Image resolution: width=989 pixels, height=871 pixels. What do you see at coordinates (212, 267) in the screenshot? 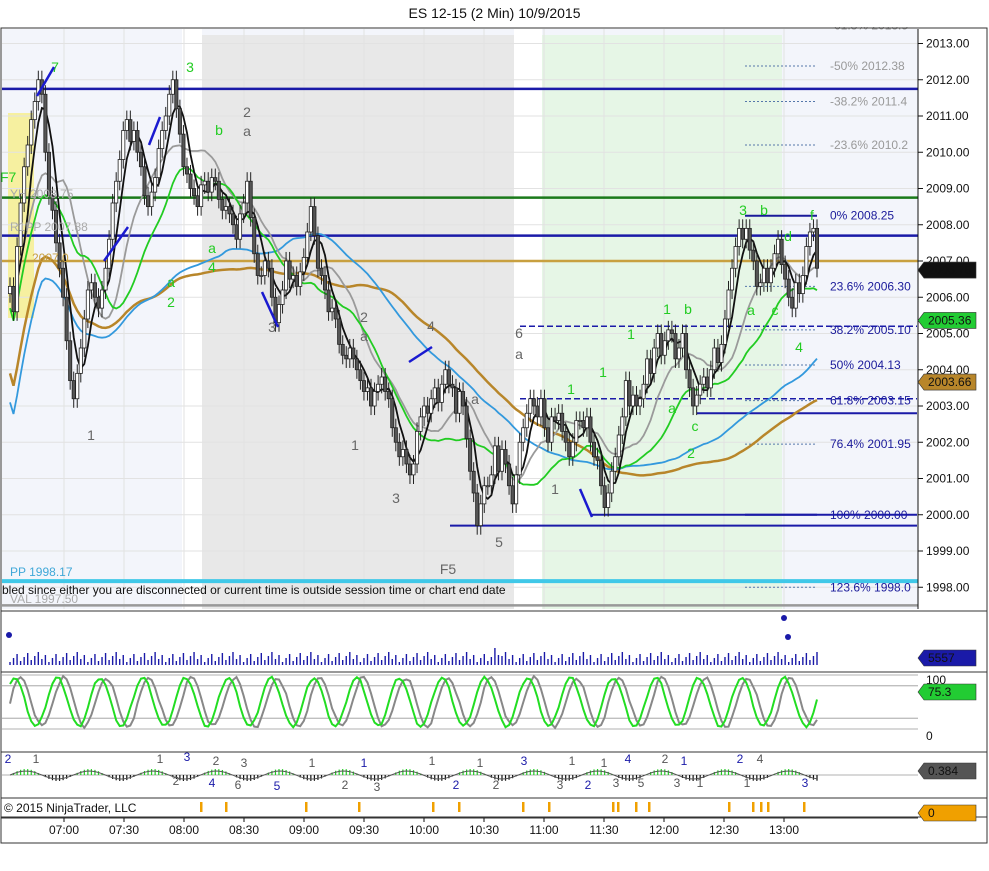
I see `wave-label: 4` at bounding box center [212, 267].